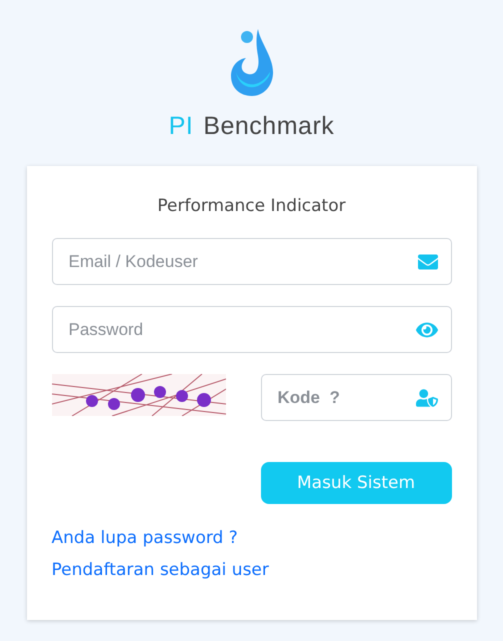  I want to click on brand-prefix: PI, so click(181, 126).